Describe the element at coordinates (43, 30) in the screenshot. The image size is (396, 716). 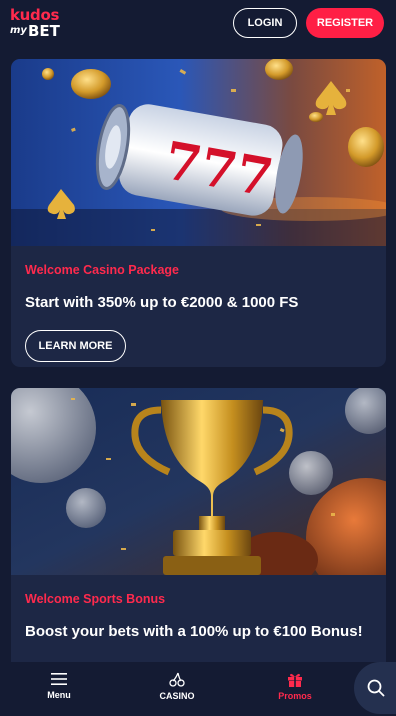
I see `logo-text-bet: BET` at that location.